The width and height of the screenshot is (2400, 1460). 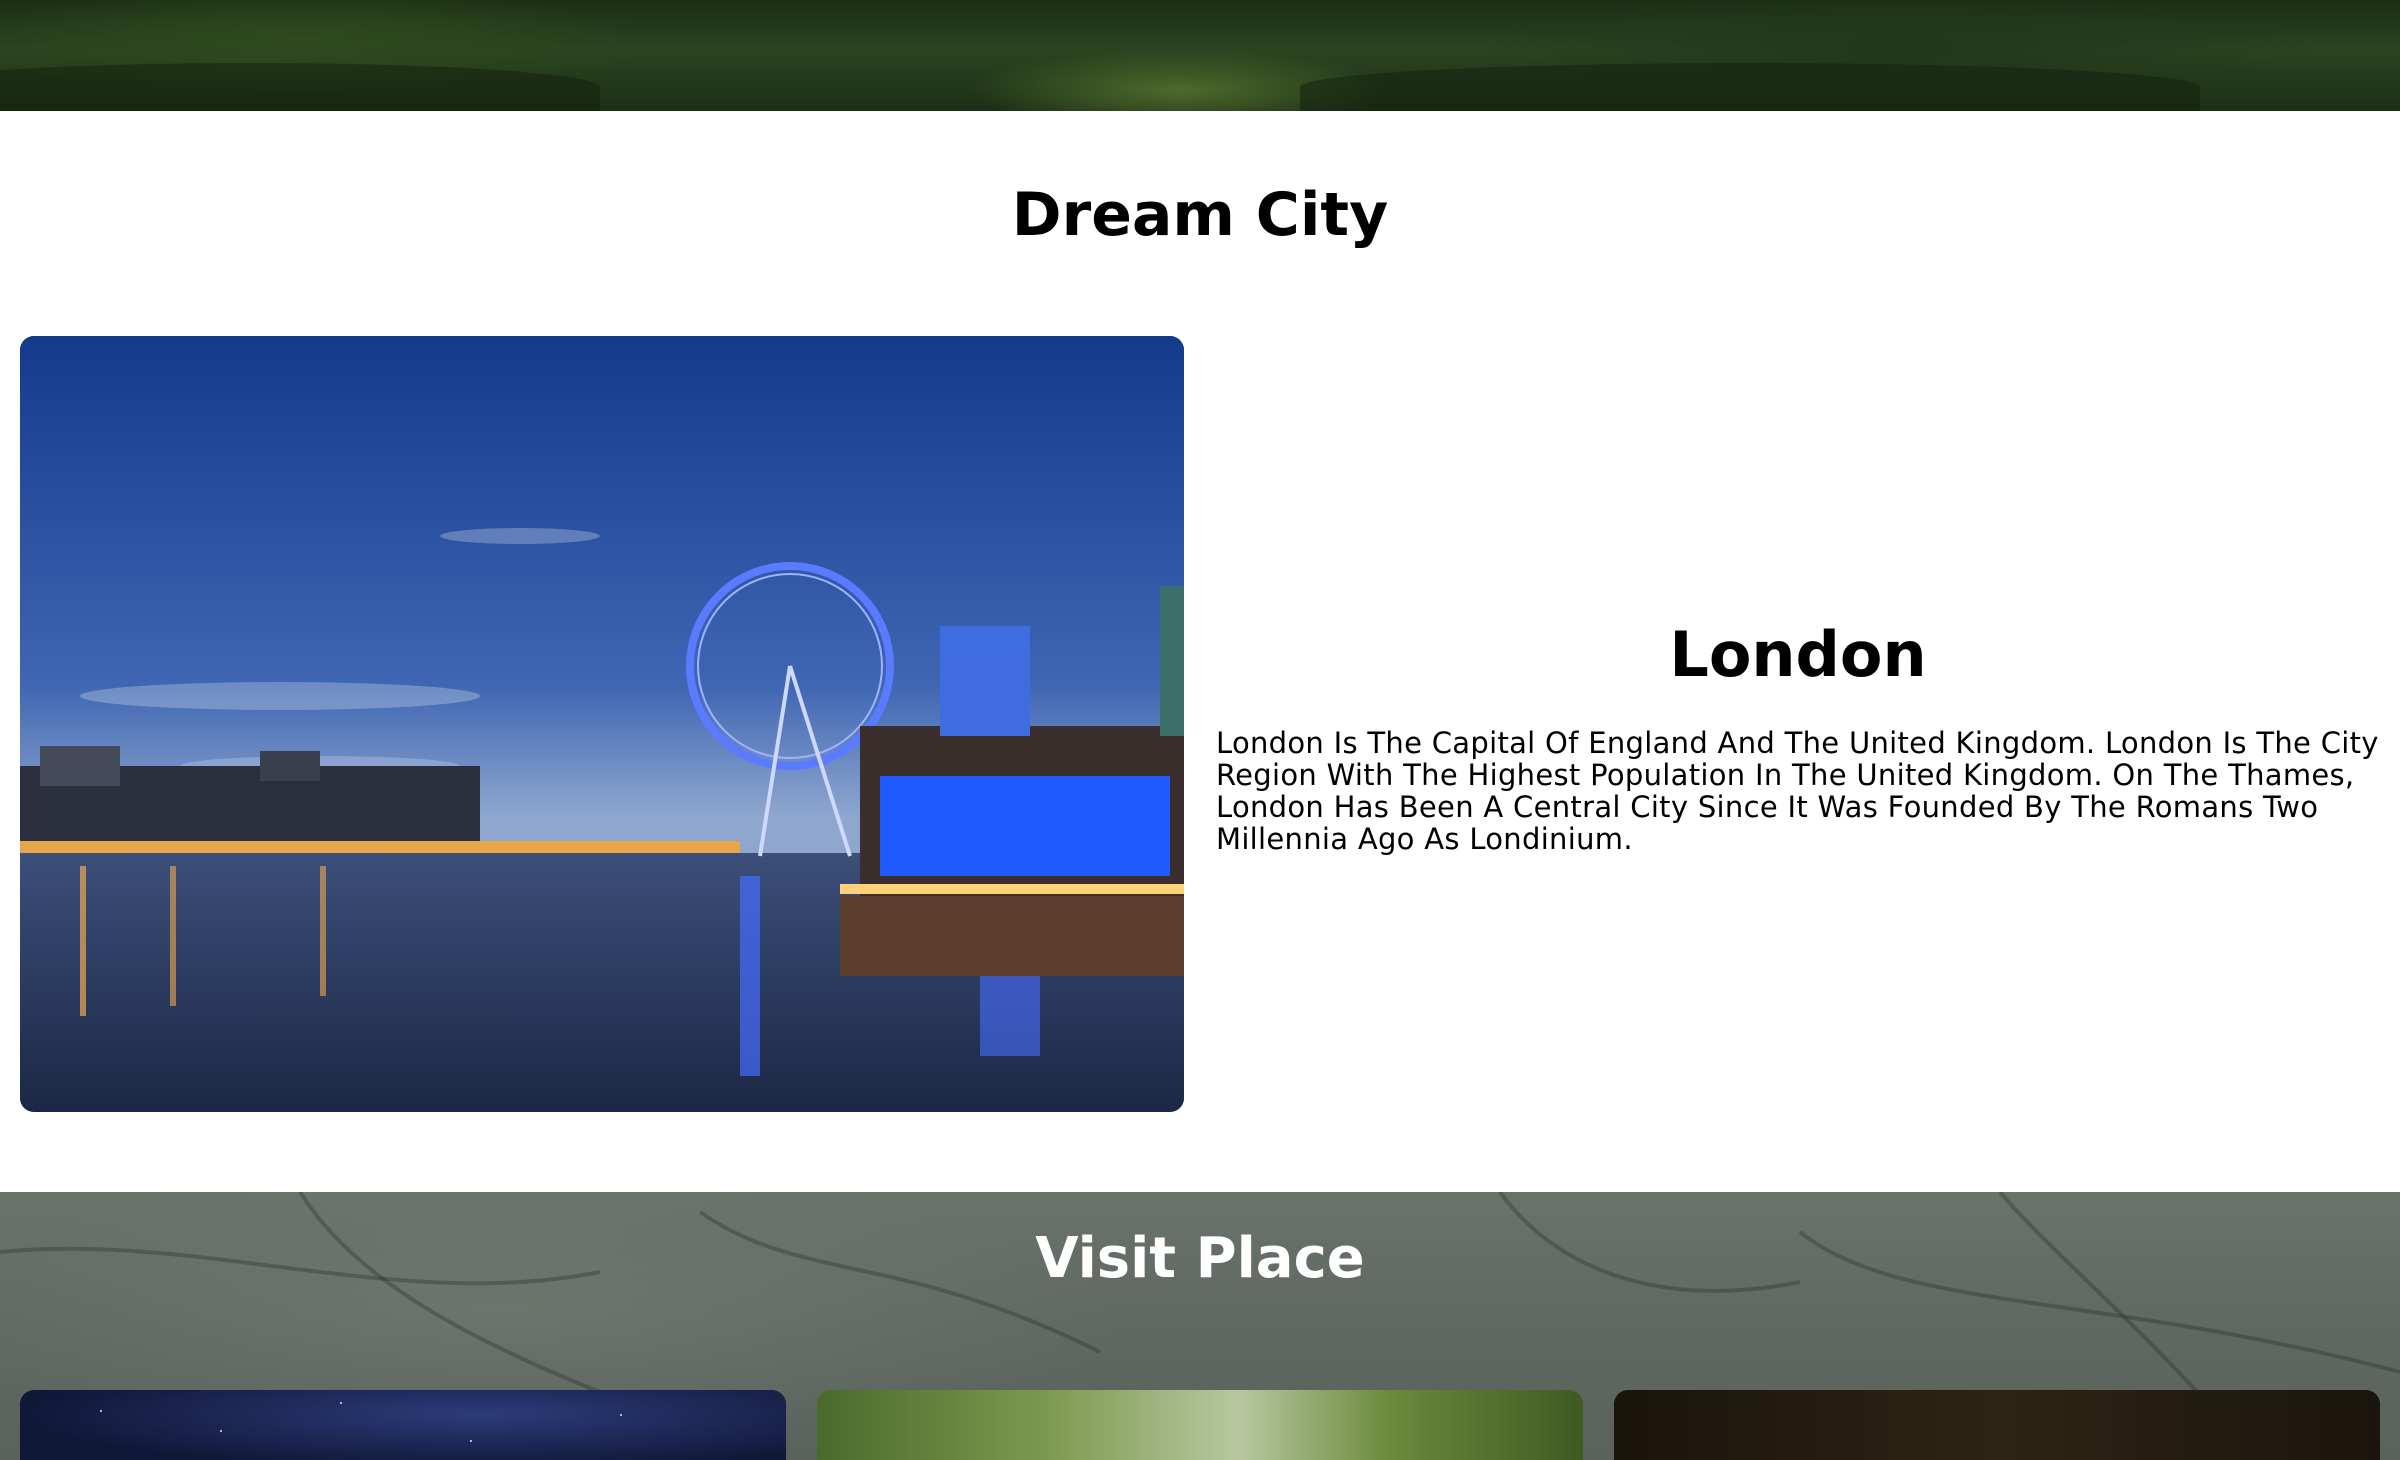 What do you see at coordinates (403, 1425) in the screenshot?
I see `place-card-starry-night` at bounding box center [403, 1425].